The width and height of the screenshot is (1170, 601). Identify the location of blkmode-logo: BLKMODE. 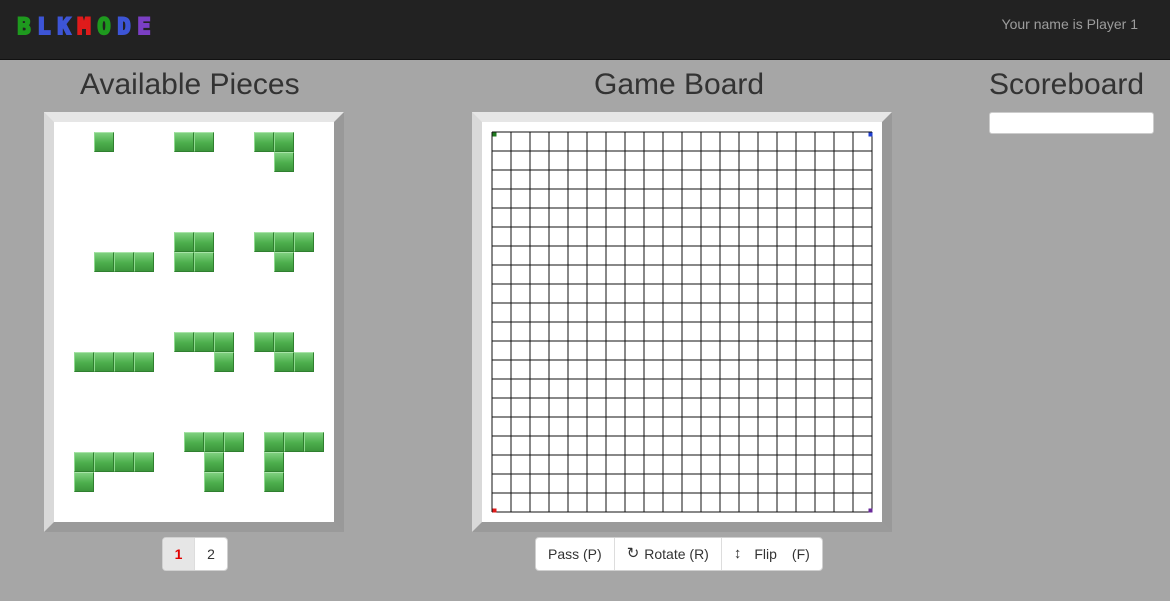
(84, 27).